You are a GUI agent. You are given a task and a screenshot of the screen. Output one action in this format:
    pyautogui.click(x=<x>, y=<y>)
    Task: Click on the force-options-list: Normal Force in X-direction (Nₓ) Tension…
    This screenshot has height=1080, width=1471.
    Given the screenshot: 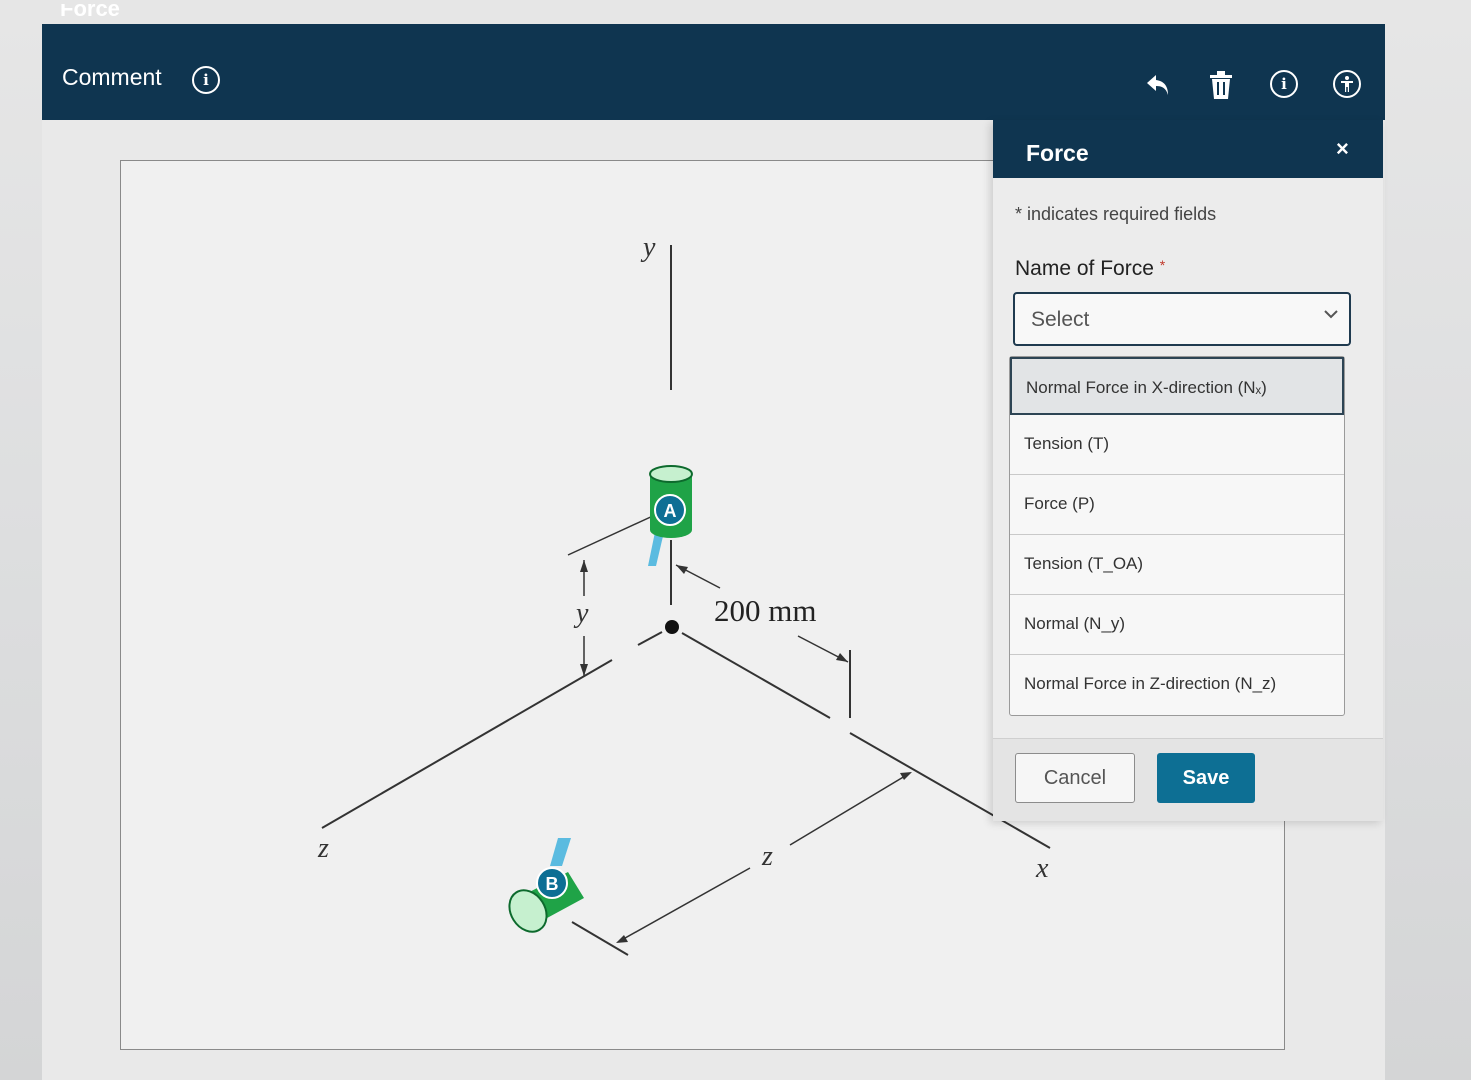 What is the action you would take?
    pyautogui.click(x=1177, y=536)
    